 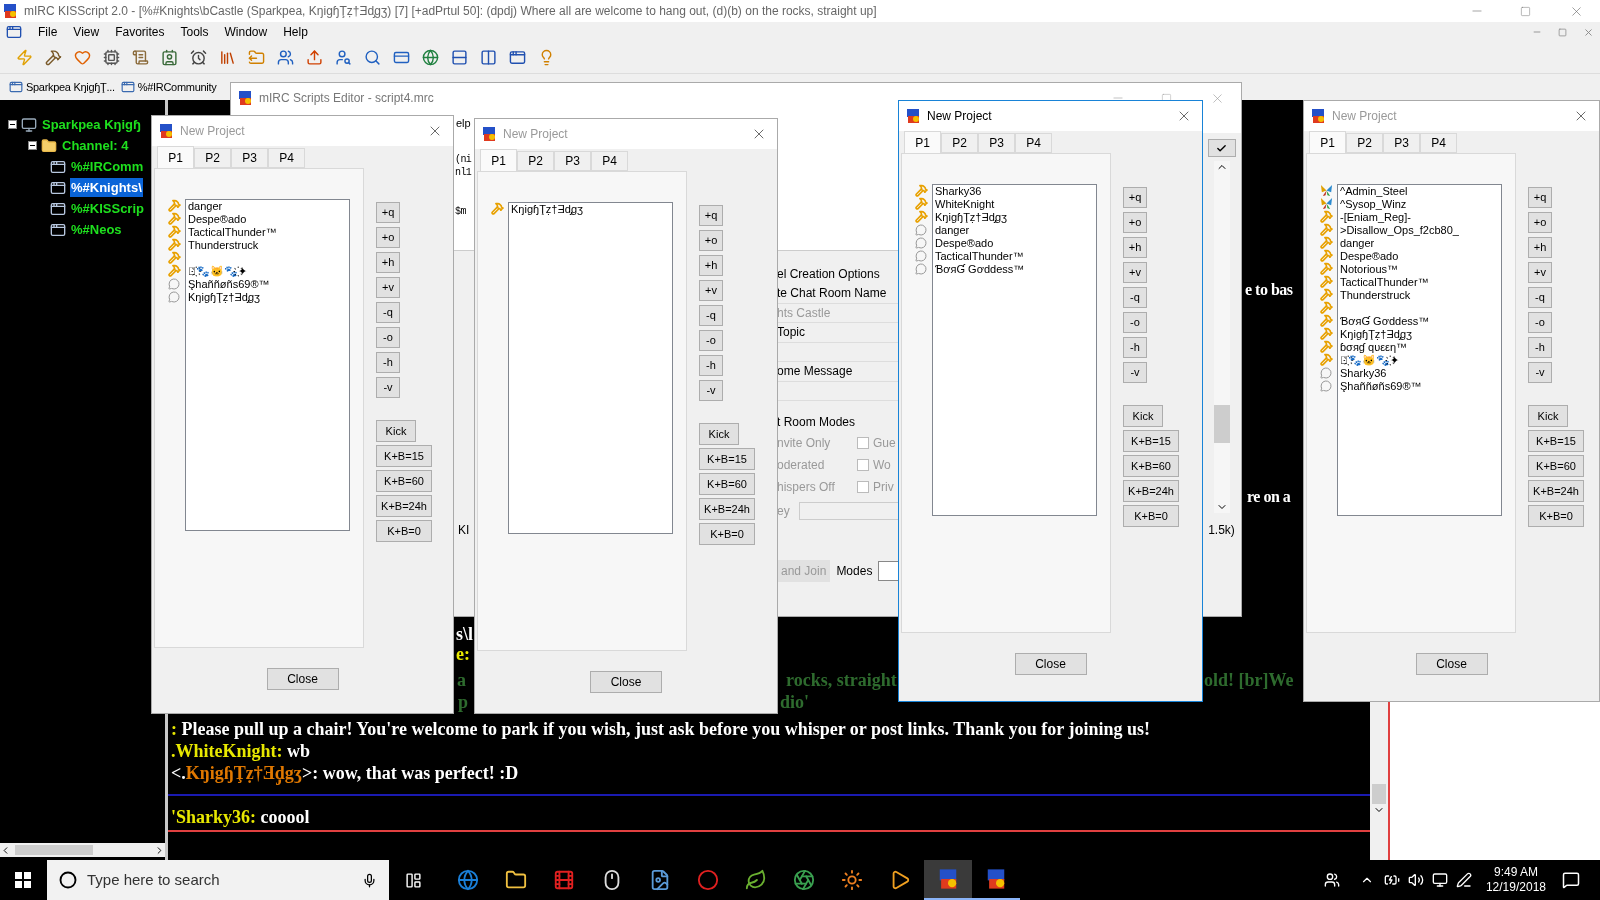 I want to click on menu-item: View, so click(x=86, y=32).